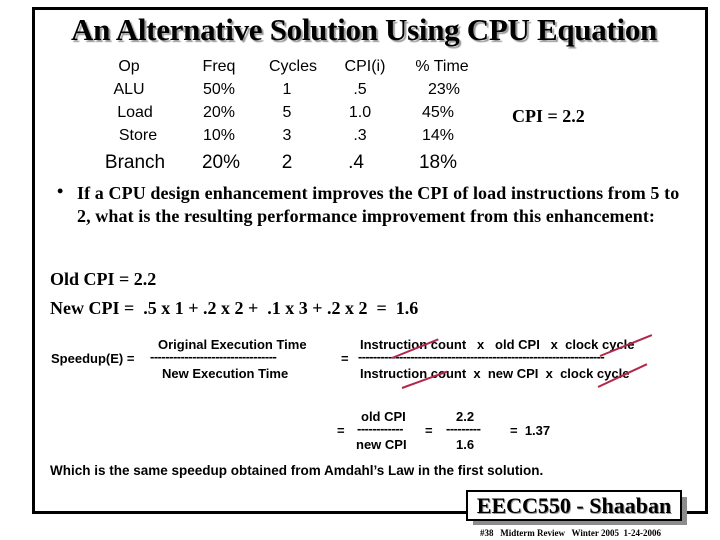 The width and height of the screenshot is (720, 540). Describe the element at coordinates (287, 135) in the screenshot. I see `table-cell-cycles: 3` at that location.